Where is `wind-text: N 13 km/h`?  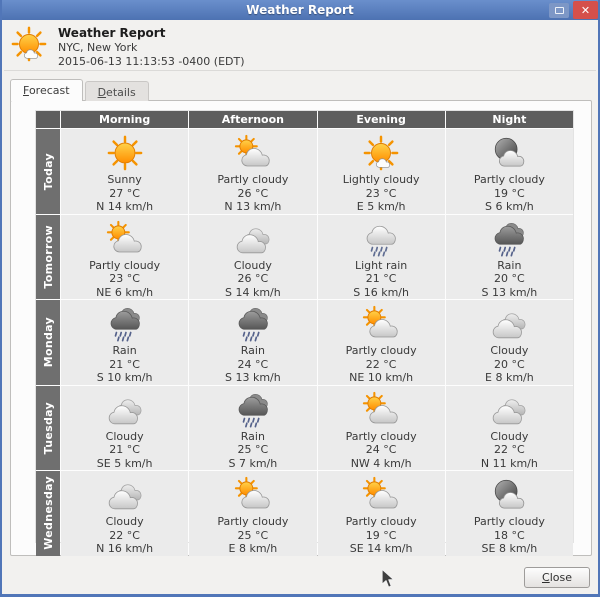
wind-text: N 13 km/h is located at coordinates (253, 206).